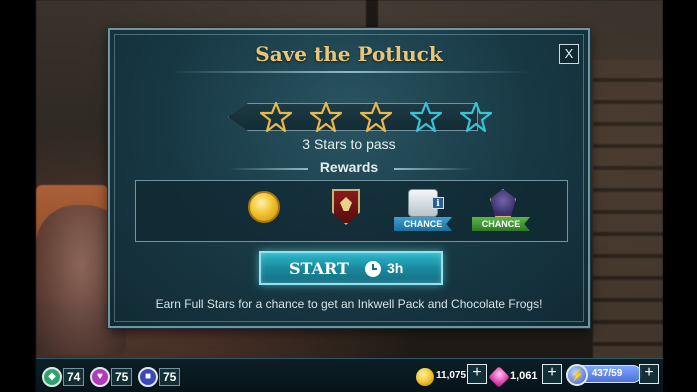 The image size is (697, 392). I want to click on buy-energy-button: +, so click(649, 374).